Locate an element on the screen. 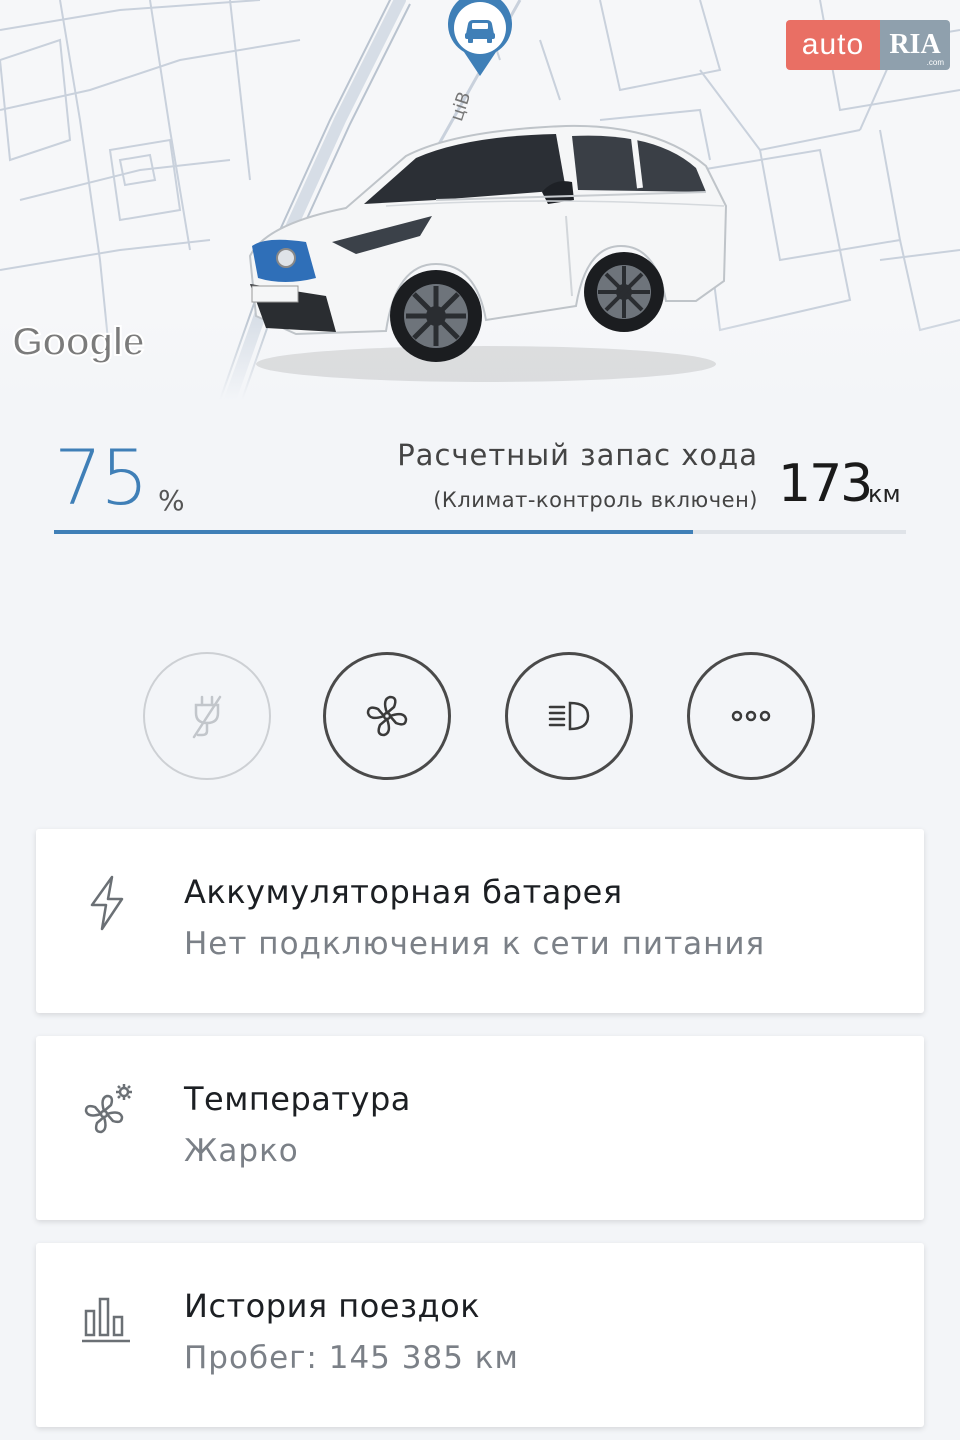 The width and height of the screenshot is (960, 1440). map-attribution: Google is located at coordinates (78, 342).